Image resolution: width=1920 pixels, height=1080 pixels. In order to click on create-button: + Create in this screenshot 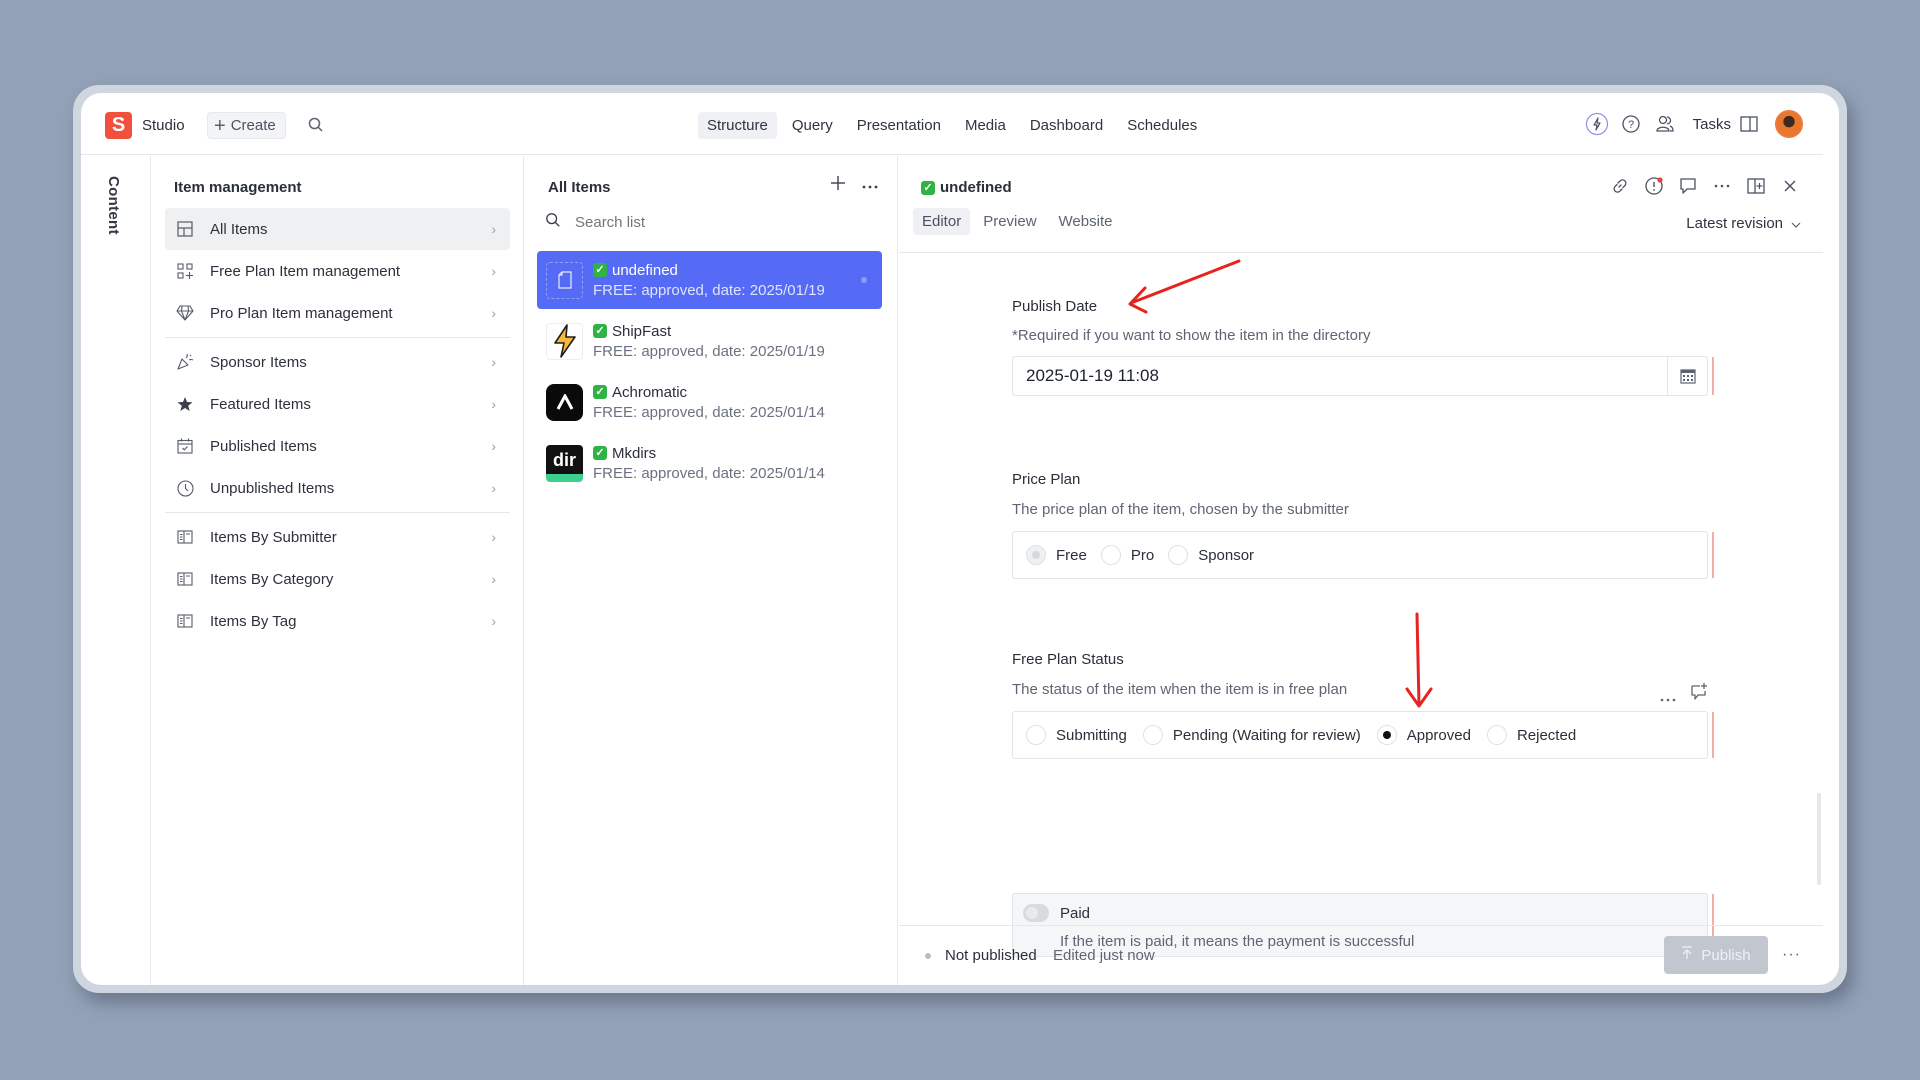, I will do `click(246, 125)`.